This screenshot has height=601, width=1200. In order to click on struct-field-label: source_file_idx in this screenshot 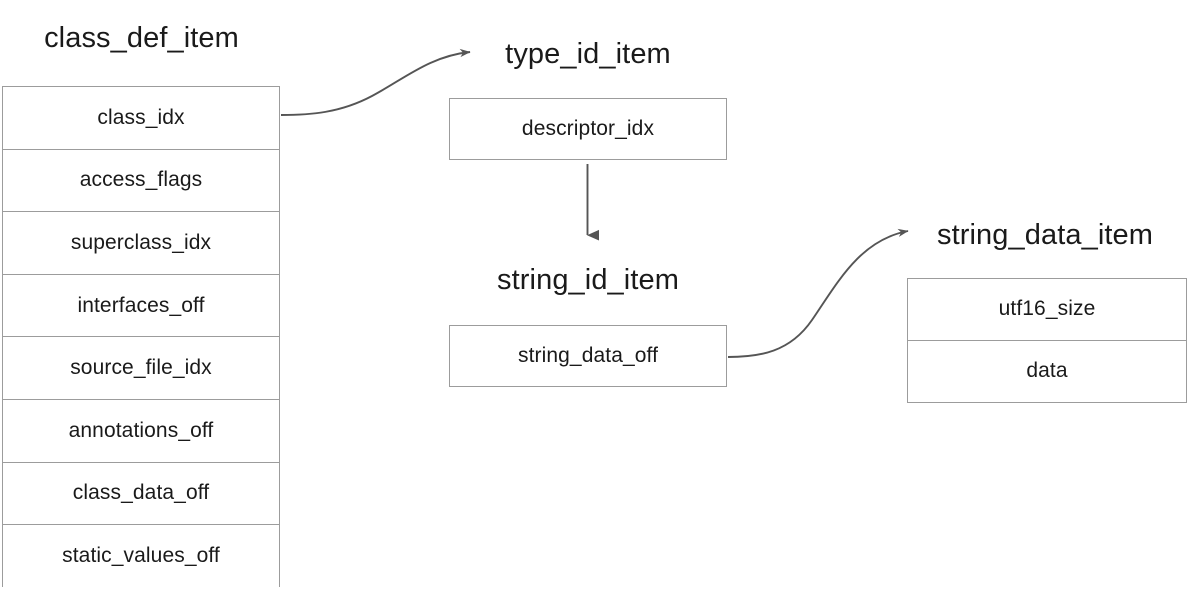, I will do `click(141, 368)`.